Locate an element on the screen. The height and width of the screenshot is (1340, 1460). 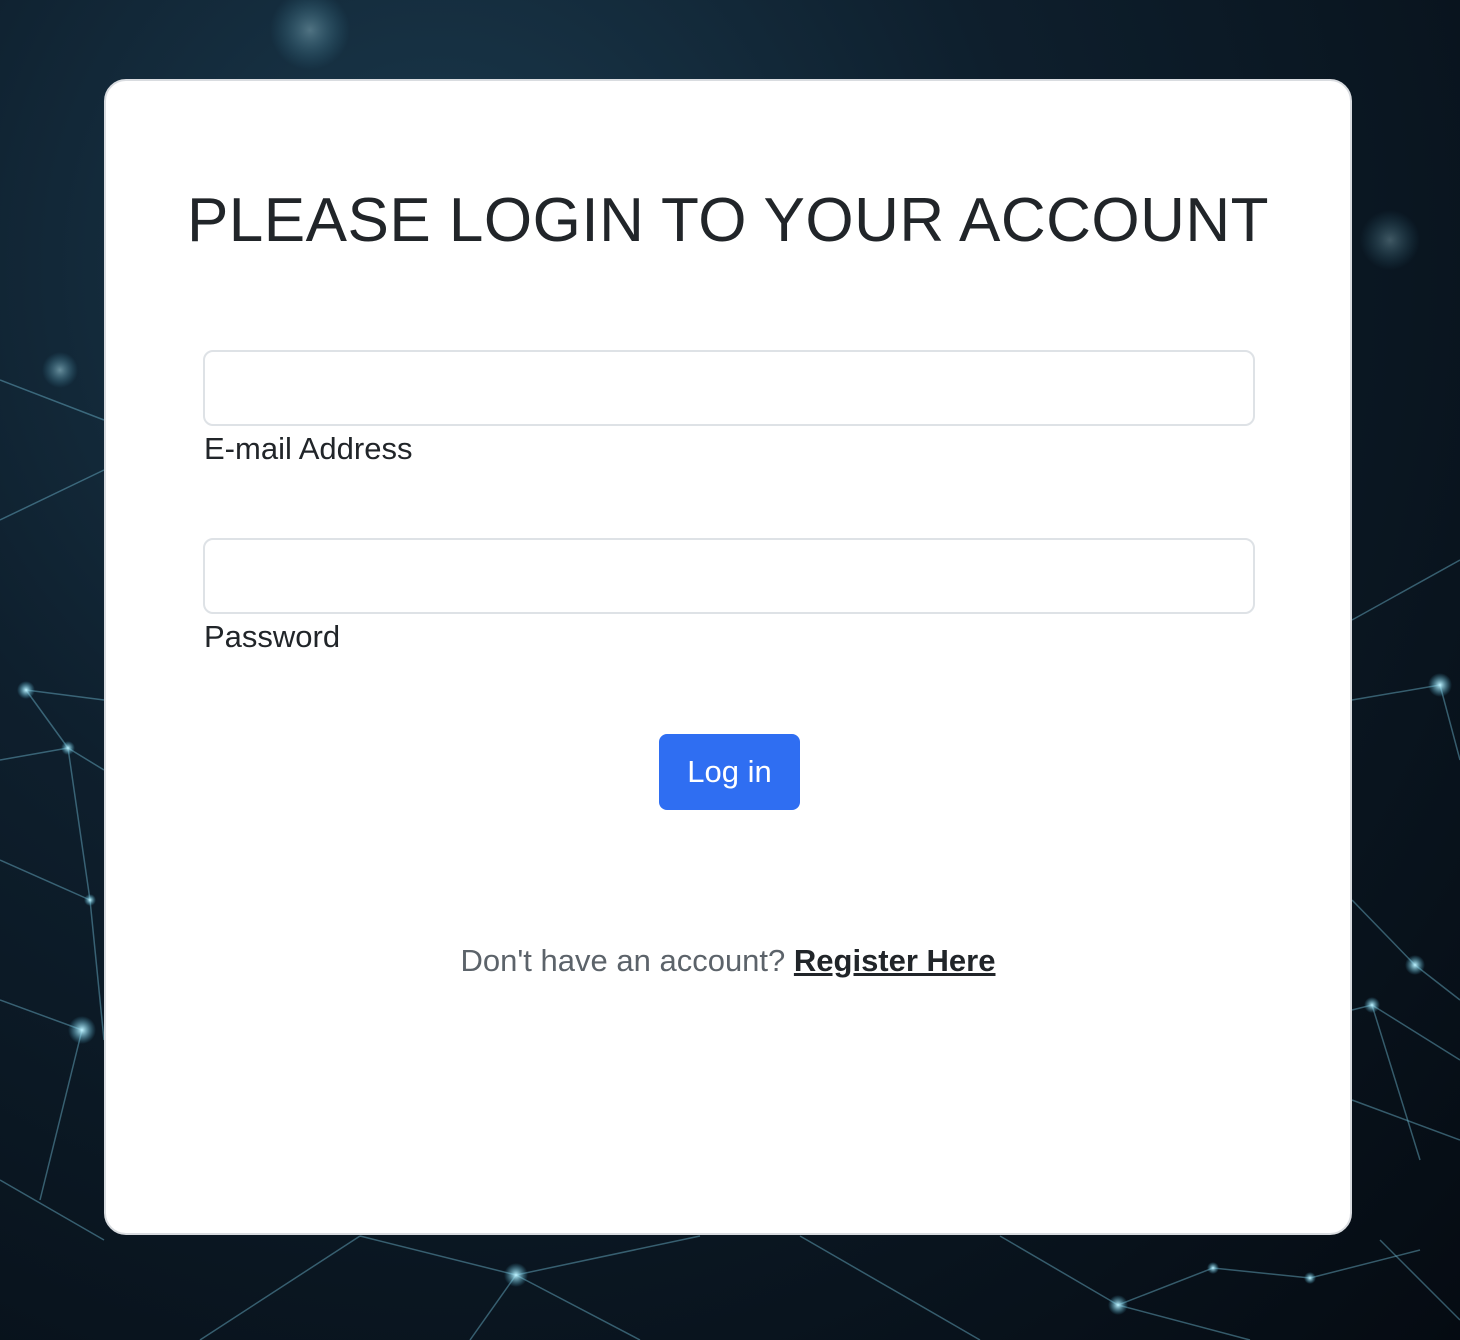
register-prompt: Don't have an account? Register Here is located at coordinates (728, 961).